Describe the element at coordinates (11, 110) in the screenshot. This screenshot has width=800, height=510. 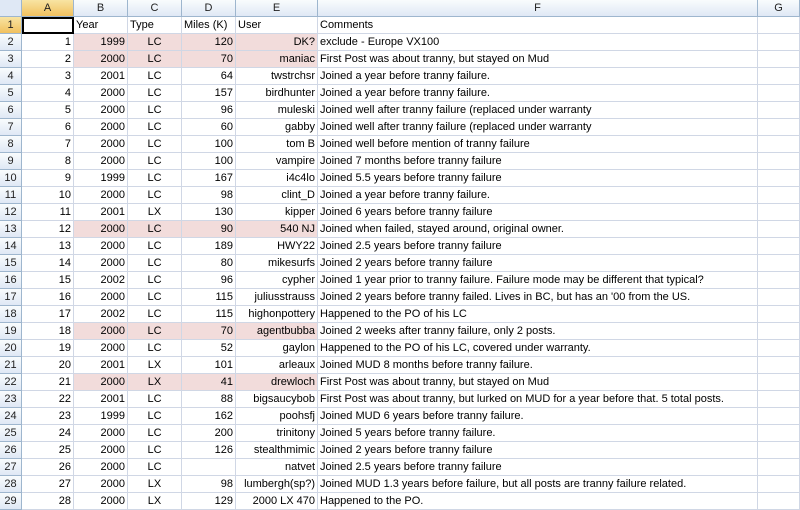
I see `row-number: 6` at that location.